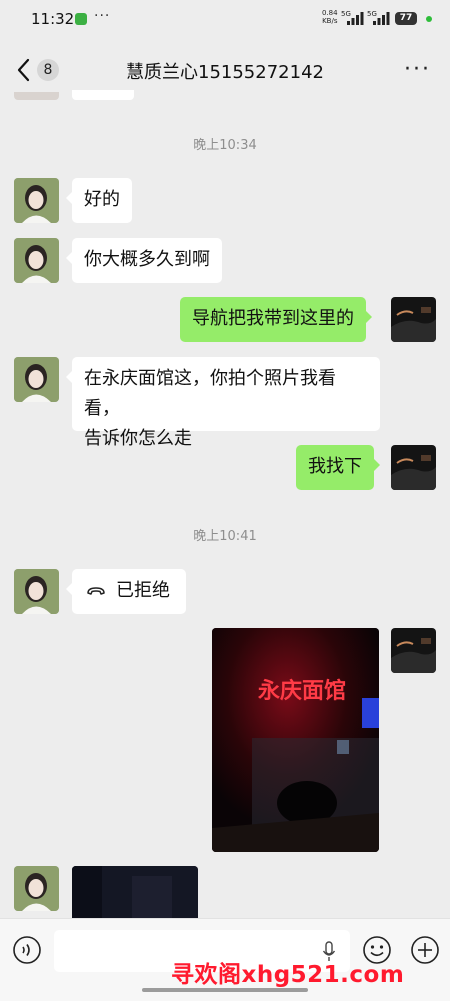 The width and height of the screenshot is (450, 1001). I want to click on previous-message-fragment, so click(103, 95).